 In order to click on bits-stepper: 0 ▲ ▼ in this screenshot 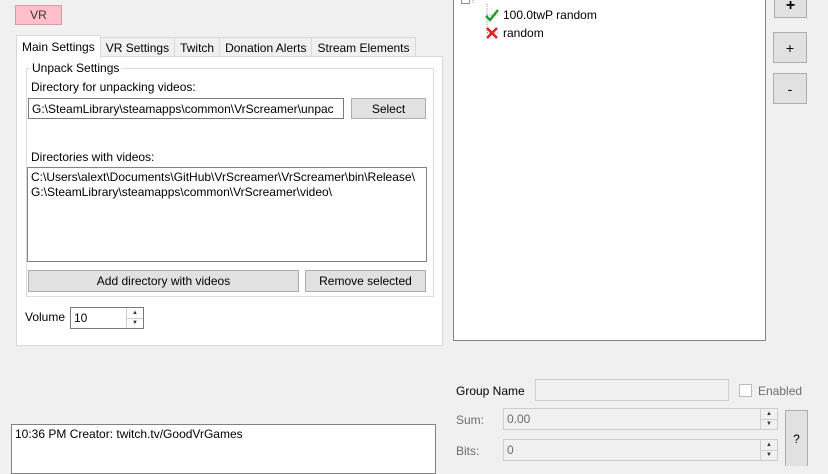, I will do `click(640, 450)`.